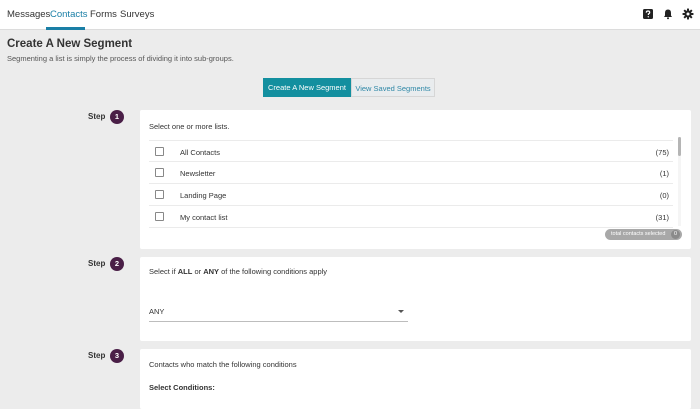 This screenshot has width=700, height=409. What do you see at coordinates (411, 195) in the screenshot?
I see `list-item: Landing Page (0)` at bounding box center [411, 195].